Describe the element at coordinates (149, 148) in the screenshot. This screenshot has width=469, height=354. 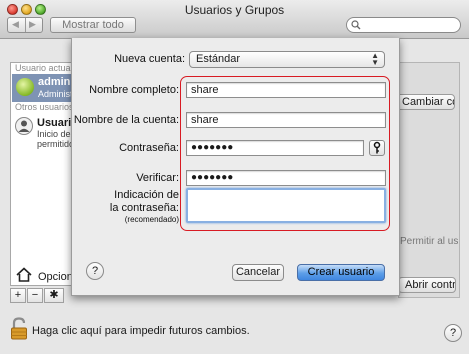
I see `password-label: Contraseña:` at that location.